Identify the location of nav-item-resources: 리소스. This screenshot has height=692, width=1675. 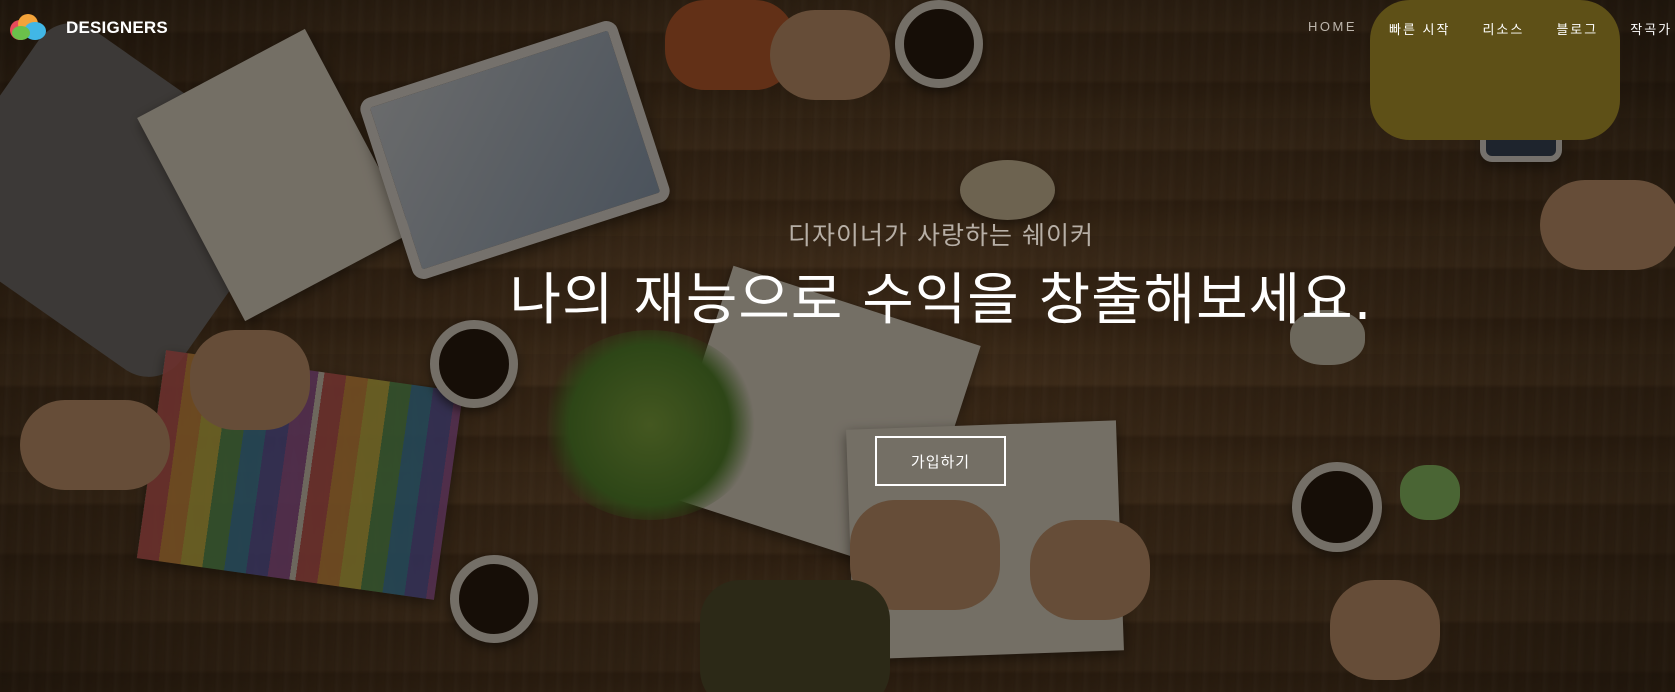
(1503, 28).